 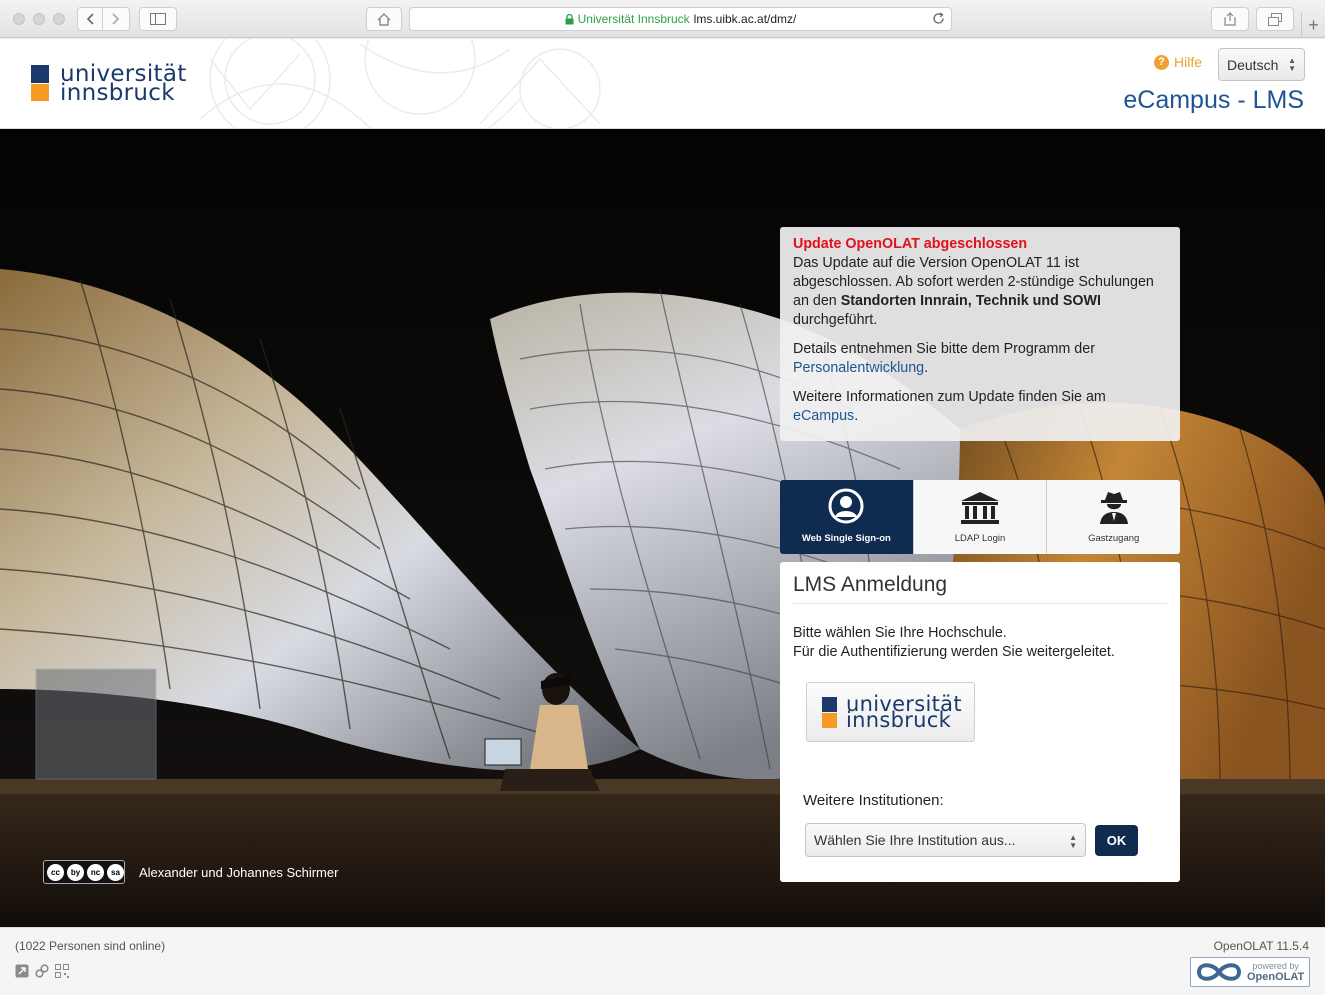 I want to click on qr-code-icon, so click(x=62, y=971).